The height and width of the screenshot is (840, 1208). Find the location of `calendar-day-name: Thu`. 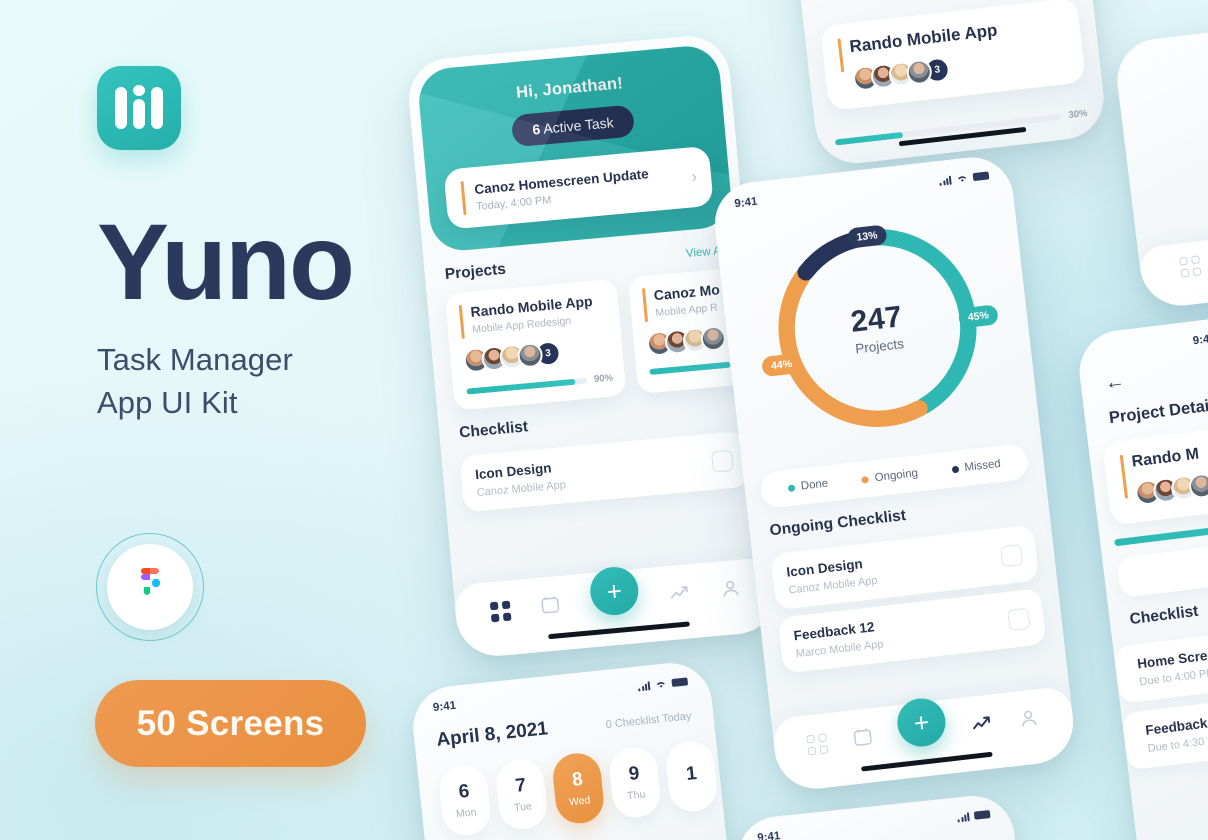

calendar-day-name: Thu is located at coordinates (636, 795).